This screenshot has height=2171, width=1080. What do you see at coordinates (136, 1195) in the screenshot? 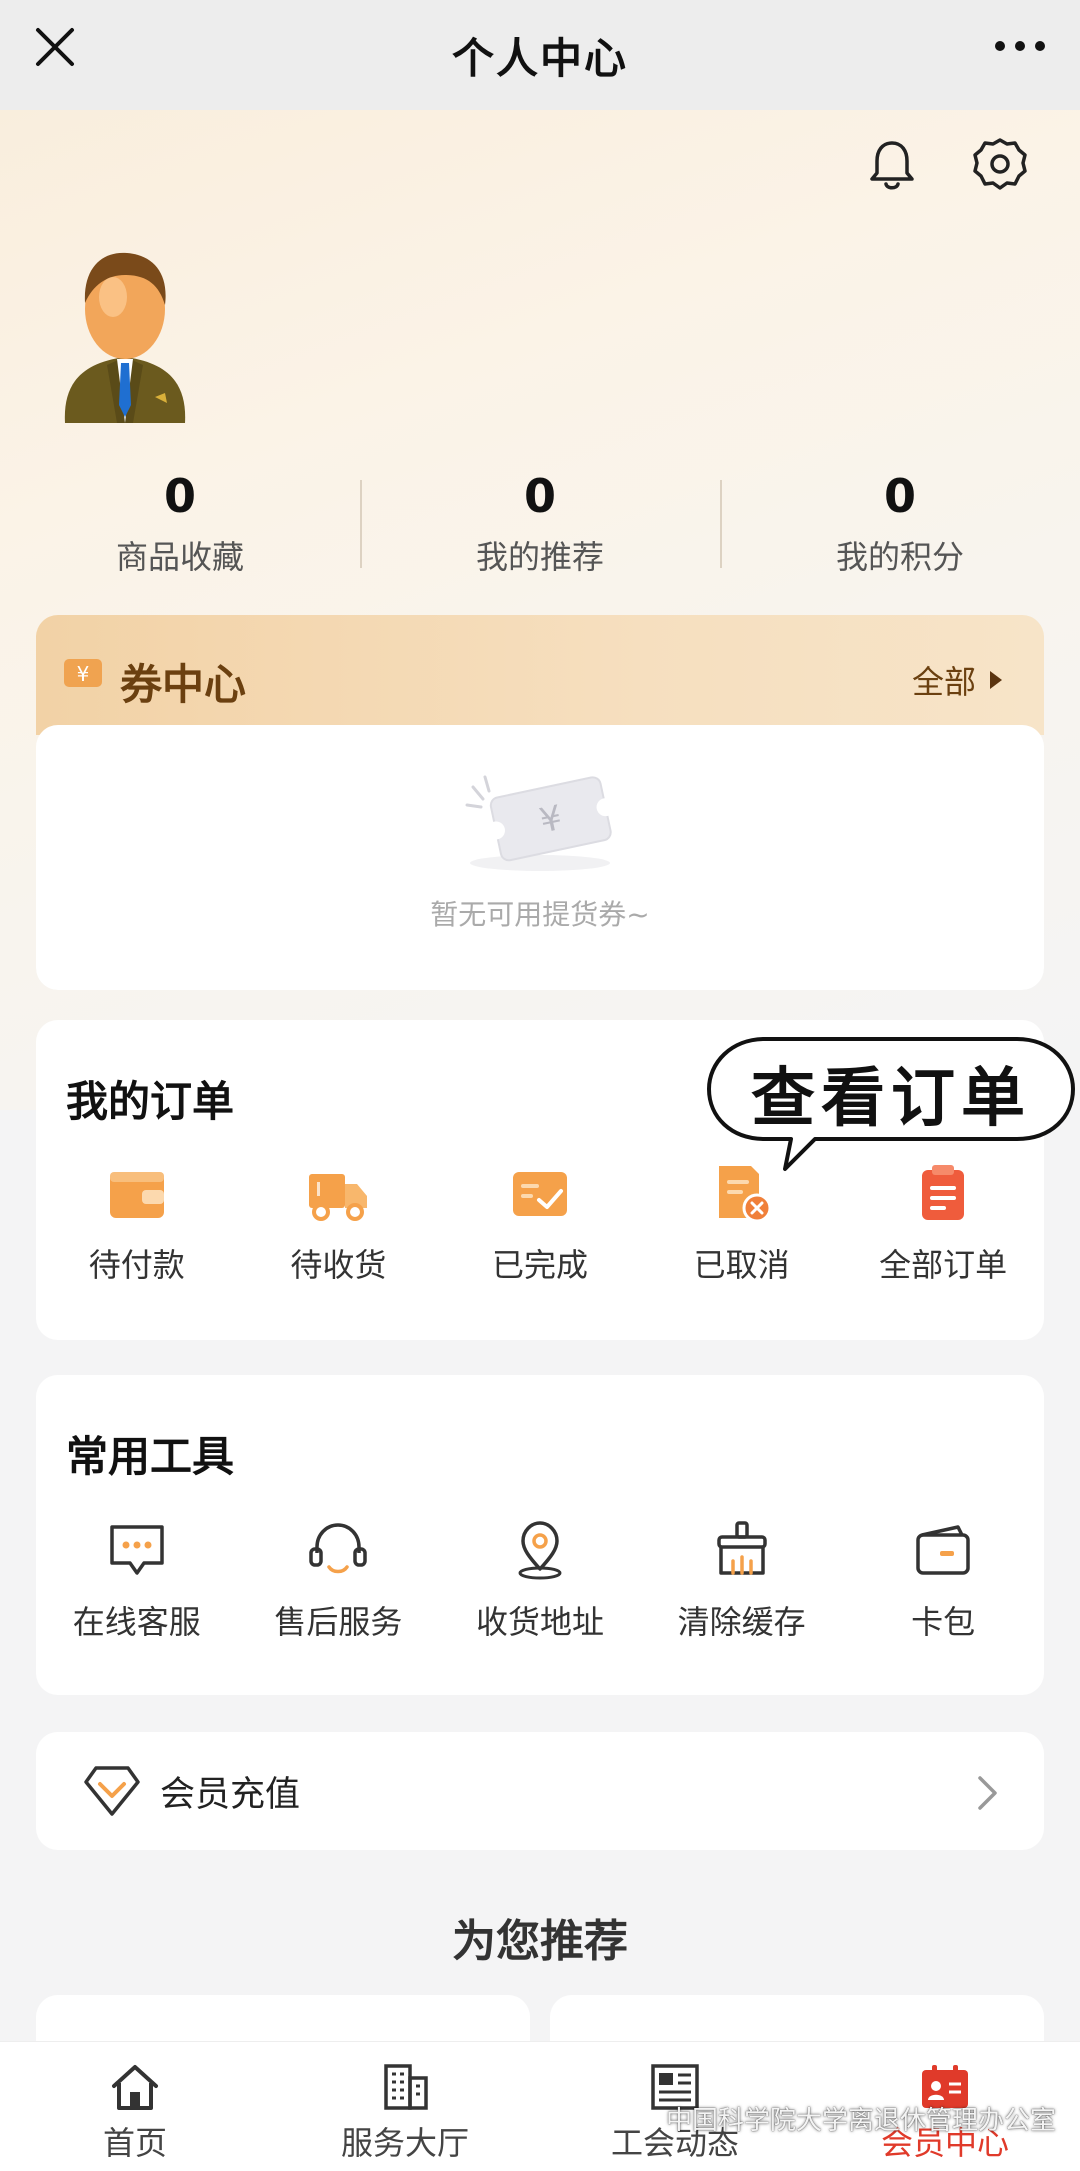
I see `wallet-icon` at bounding box center [136, 1195].